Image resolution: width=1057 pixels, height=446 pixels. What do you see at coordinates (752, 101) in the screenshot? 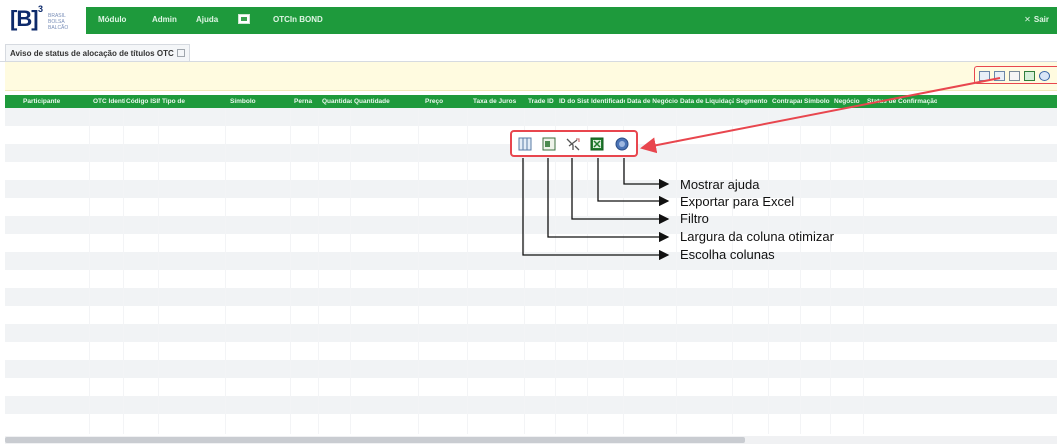
I see `column-header: Segmento` at bounding box center [752, 101].